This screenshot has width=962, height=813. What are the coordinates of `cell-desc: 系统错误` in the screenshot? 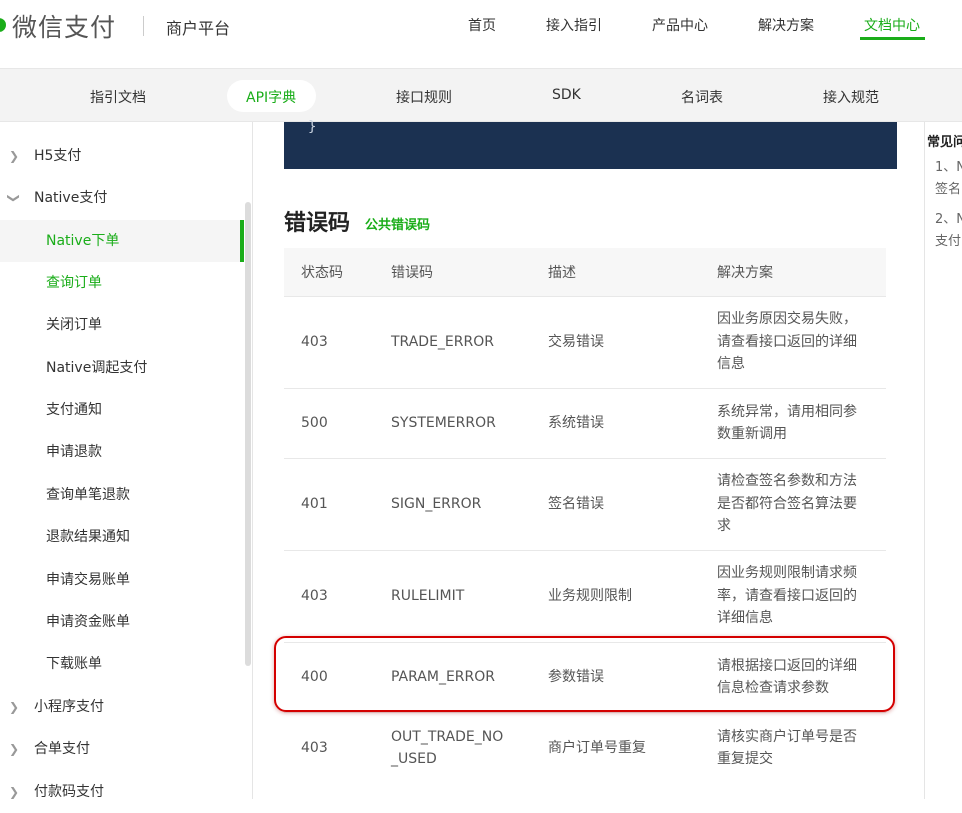 It's located at (632, 422).